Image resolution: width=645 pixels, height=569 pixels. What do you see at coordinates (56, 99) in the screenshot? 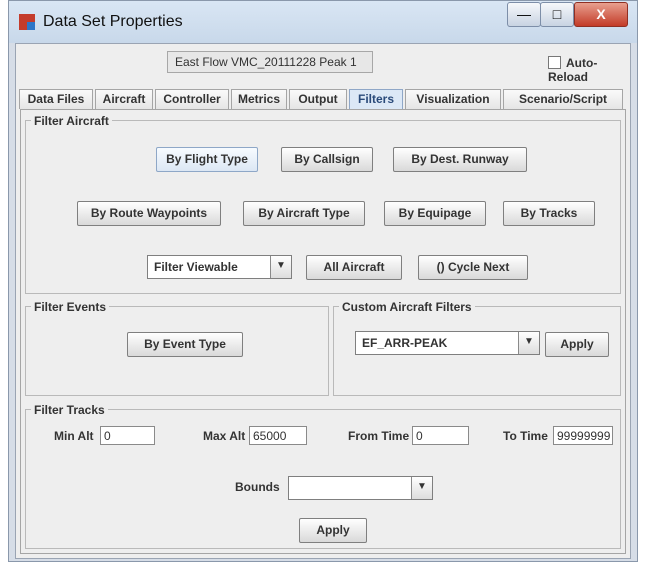
I see `tab-data-files: Data Files` at bounding box center [56, 99].